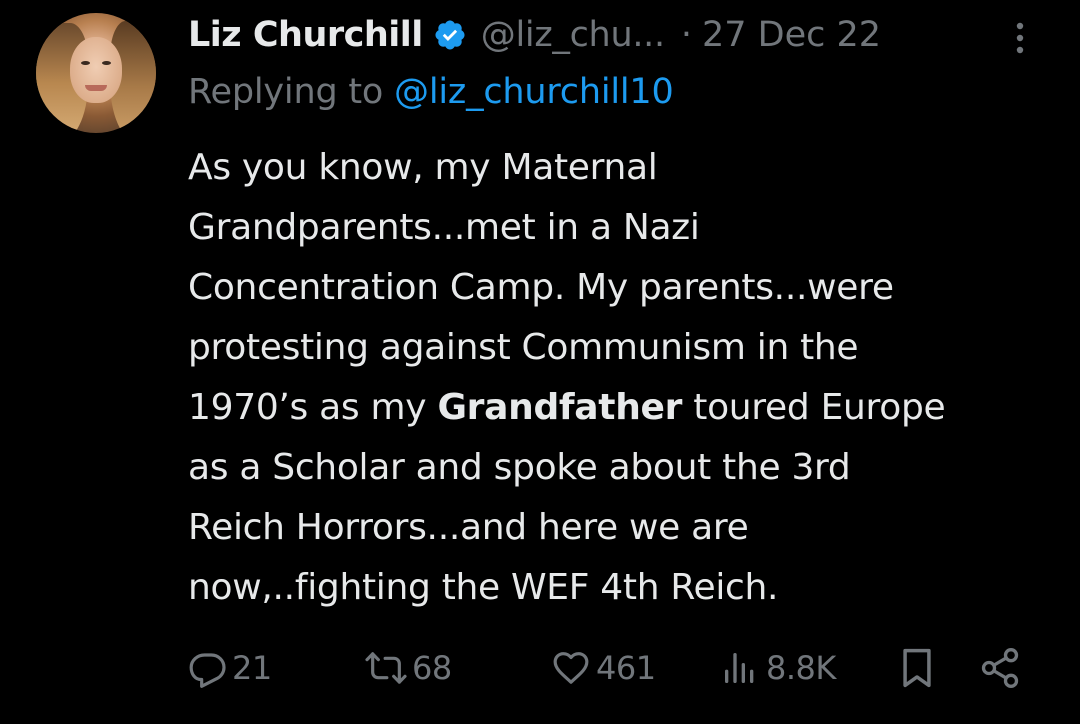  Describe the element at coordinates (208, 668) in the screenshot. I see `reply-icon` at that location.